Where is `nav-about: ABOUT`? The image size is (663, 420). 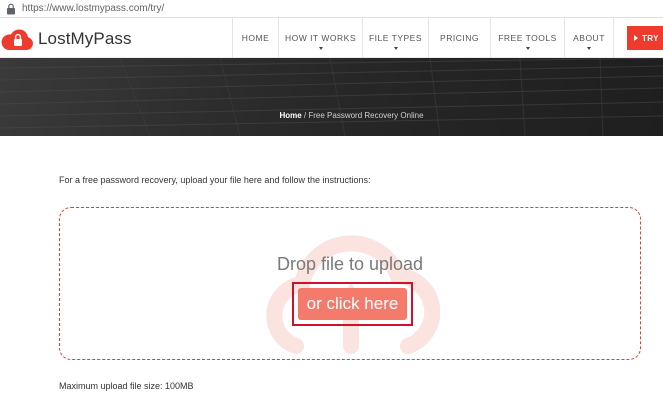
nav-about: ABOUT is located at coordinates (589, 38).